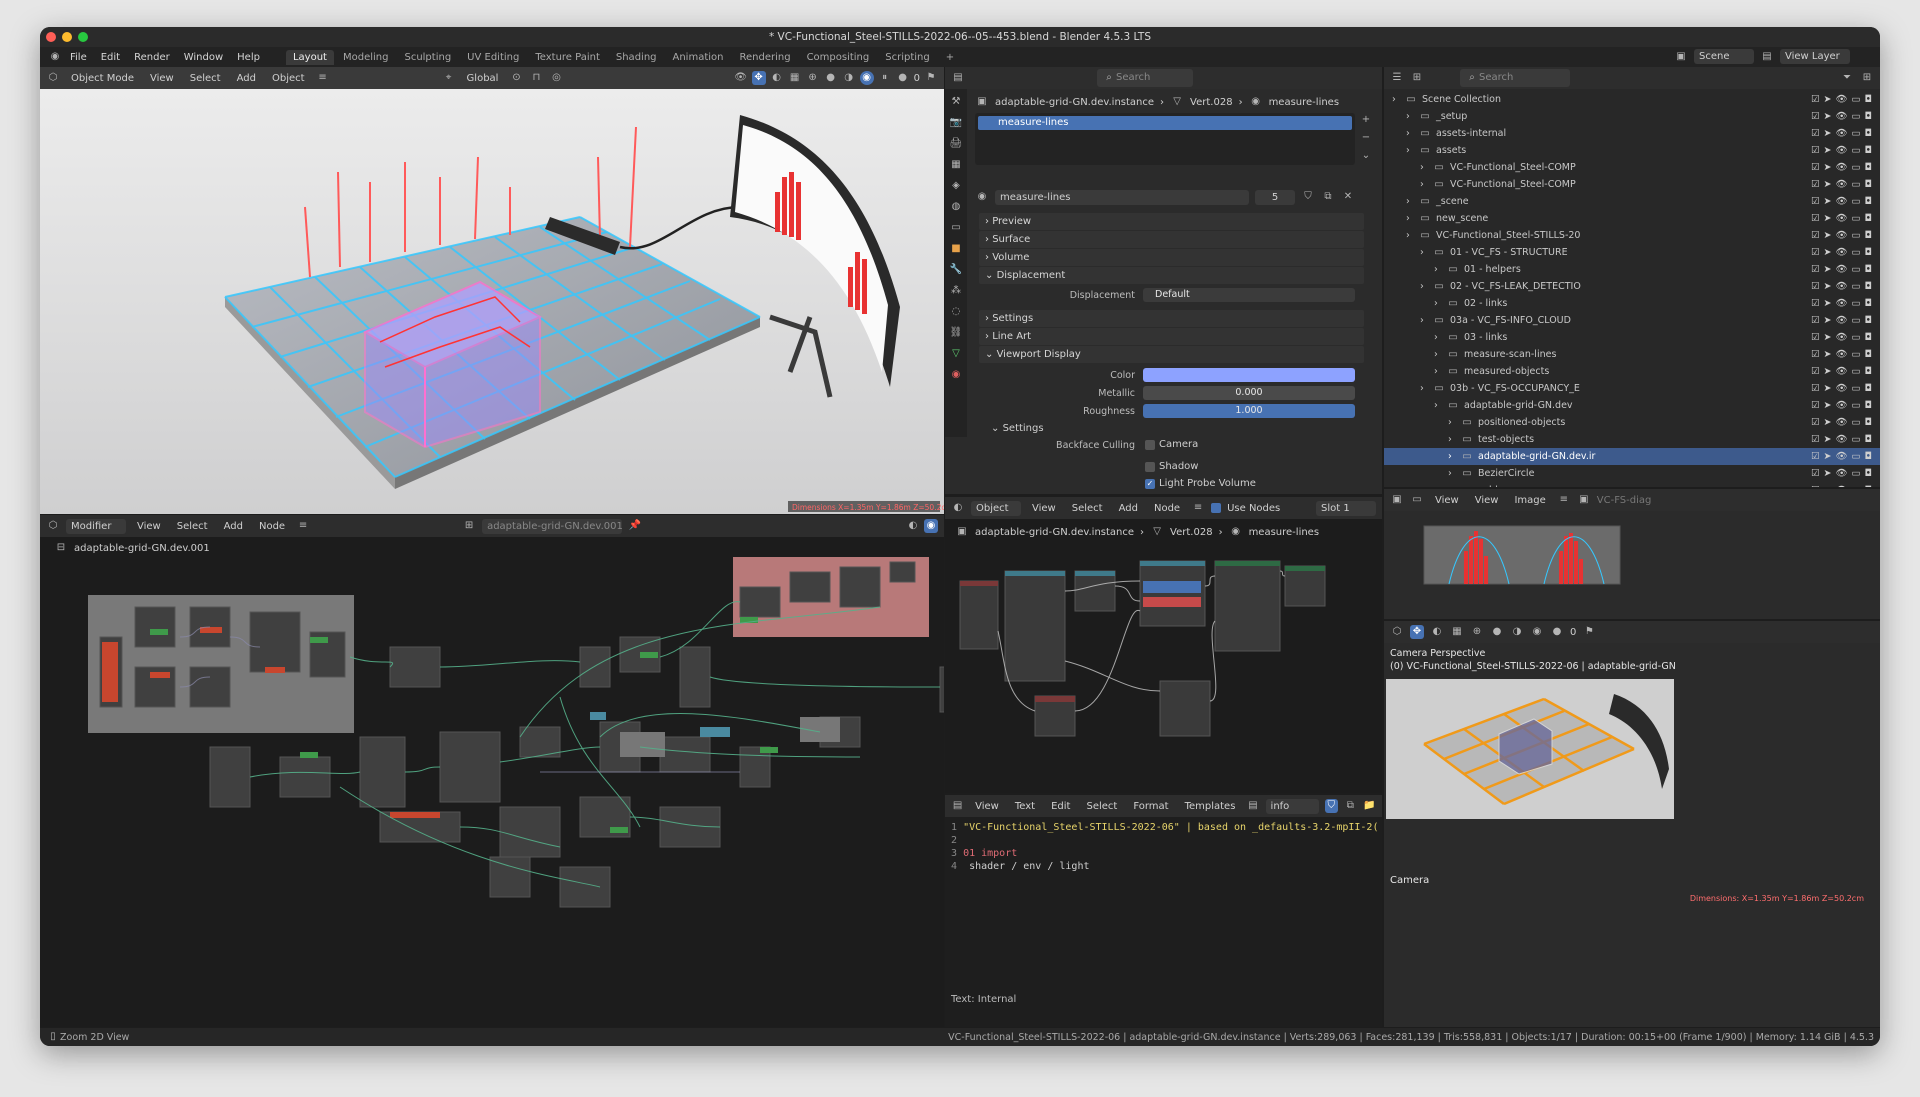  I want to click on menu-render: Render, so click(152, 57).